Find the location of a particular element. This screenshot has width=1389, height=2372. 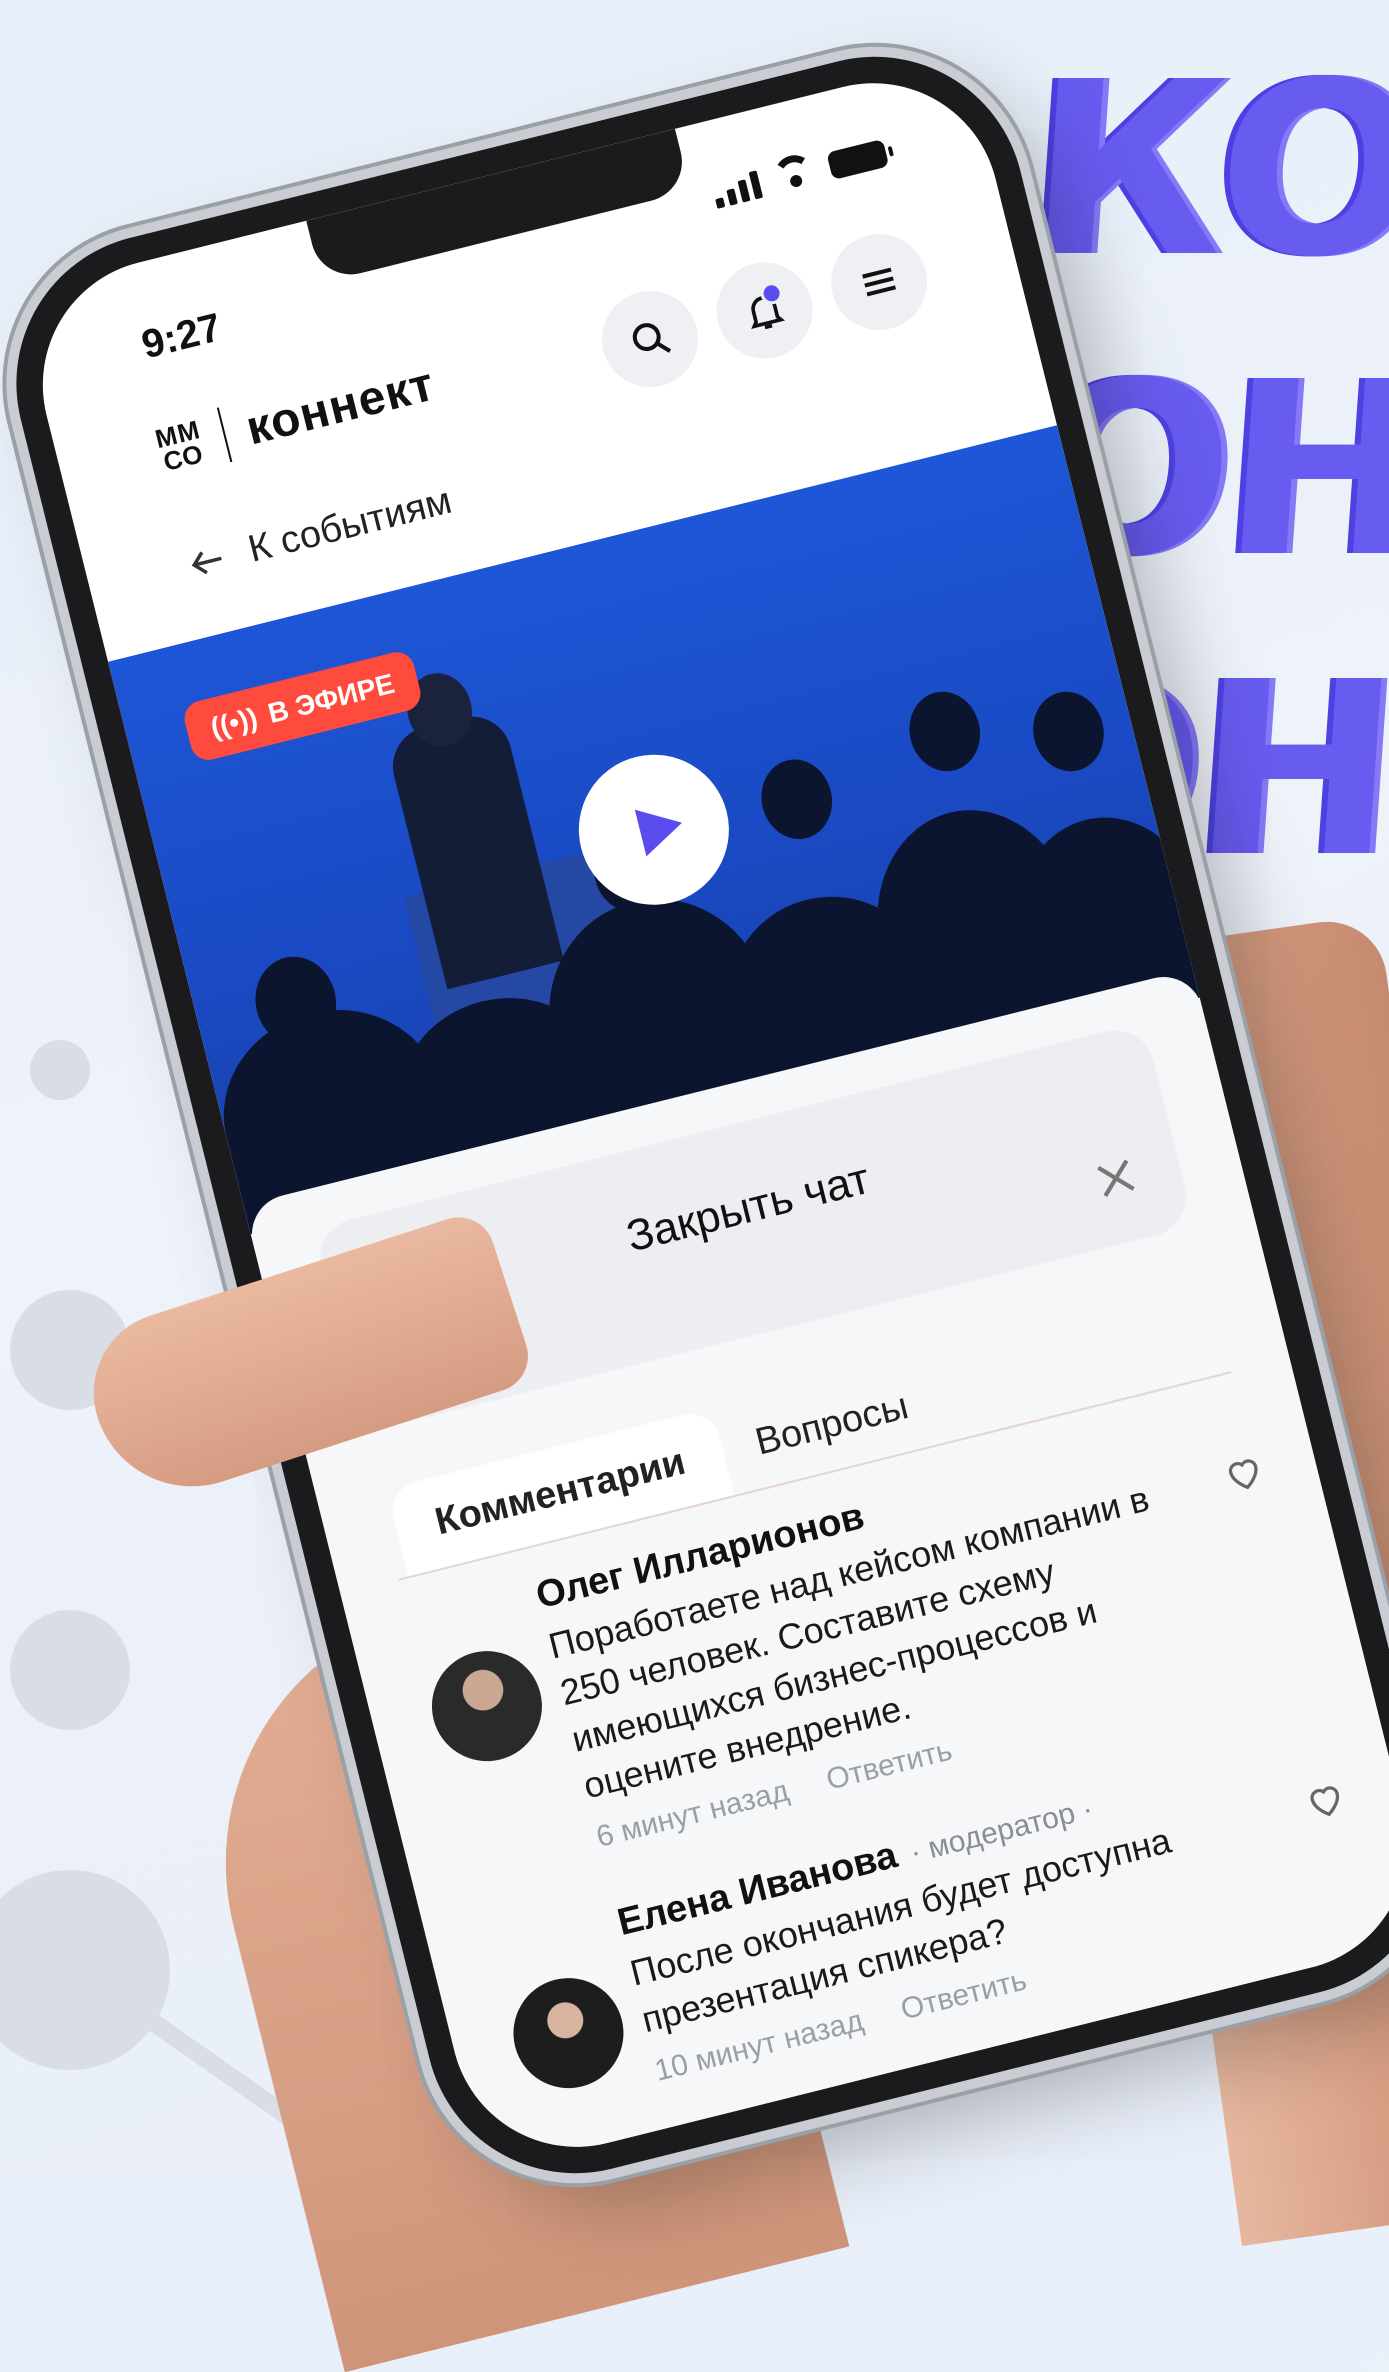

header-actions is located at coordinates (764, 310).